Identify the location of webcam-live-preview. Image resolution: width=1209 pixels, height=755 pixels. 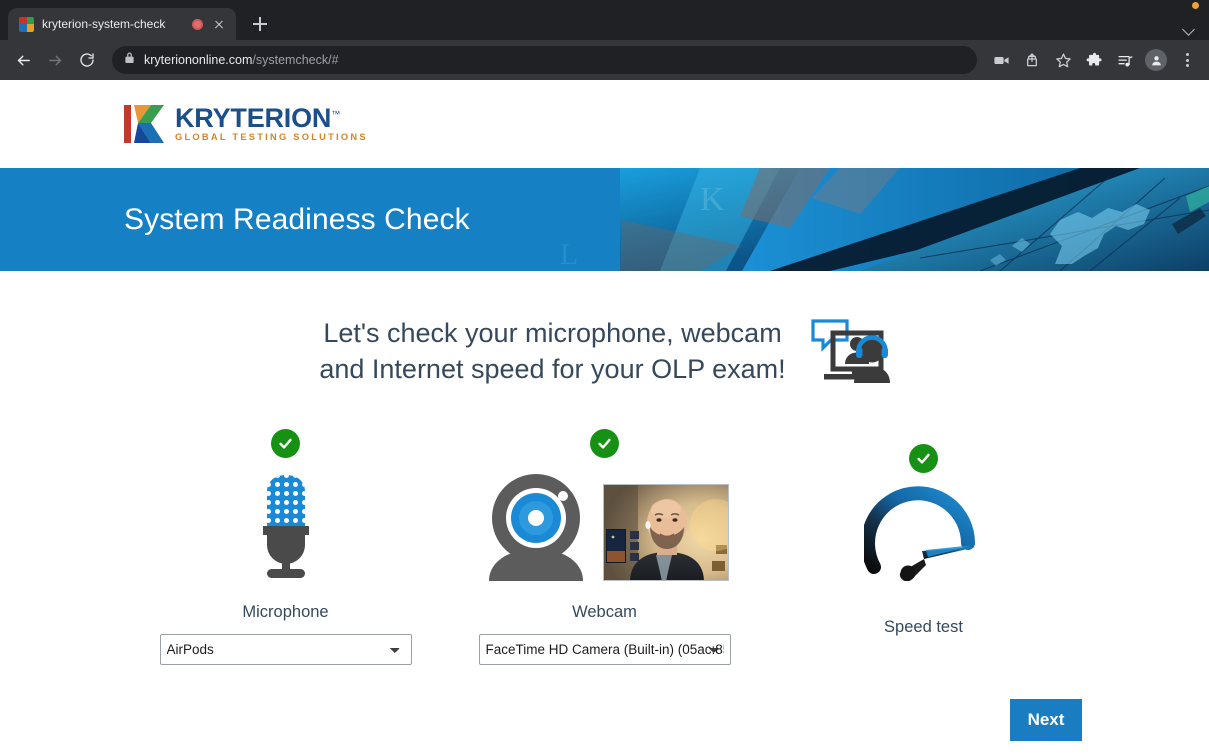
(665, 532).